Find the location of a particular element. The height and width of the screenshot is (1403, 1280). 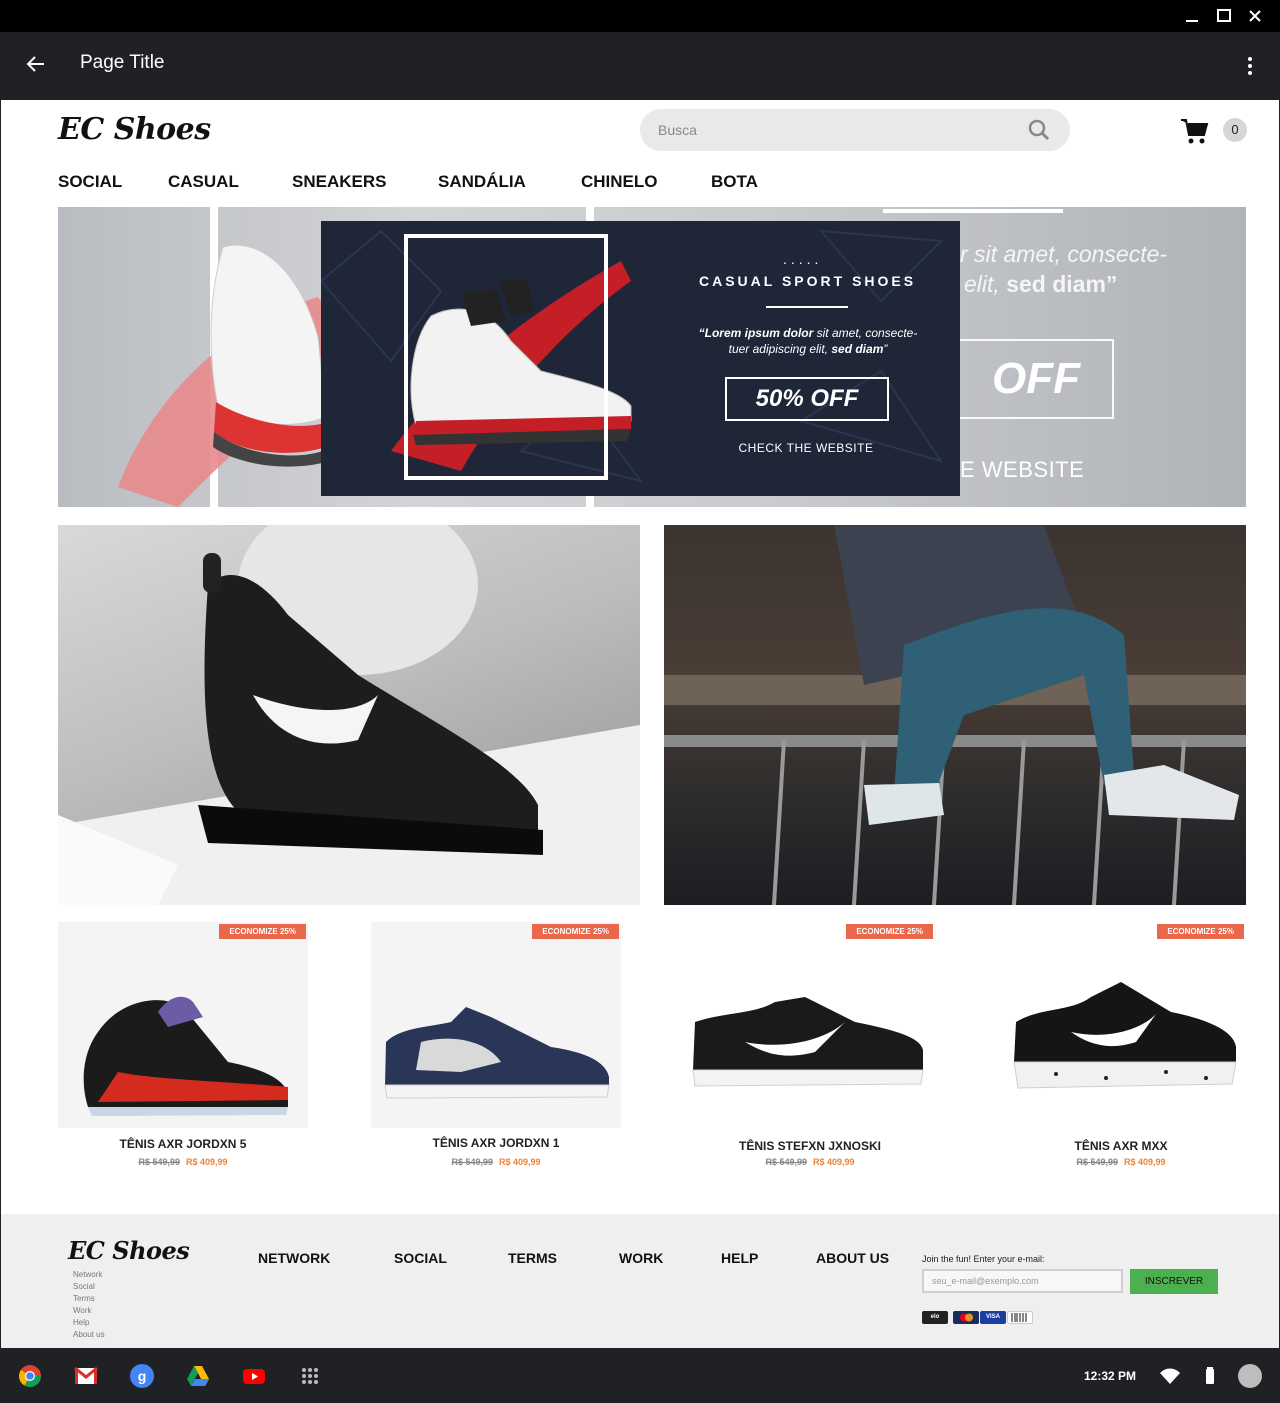

search-icon is located at coordinates (1039, 130).